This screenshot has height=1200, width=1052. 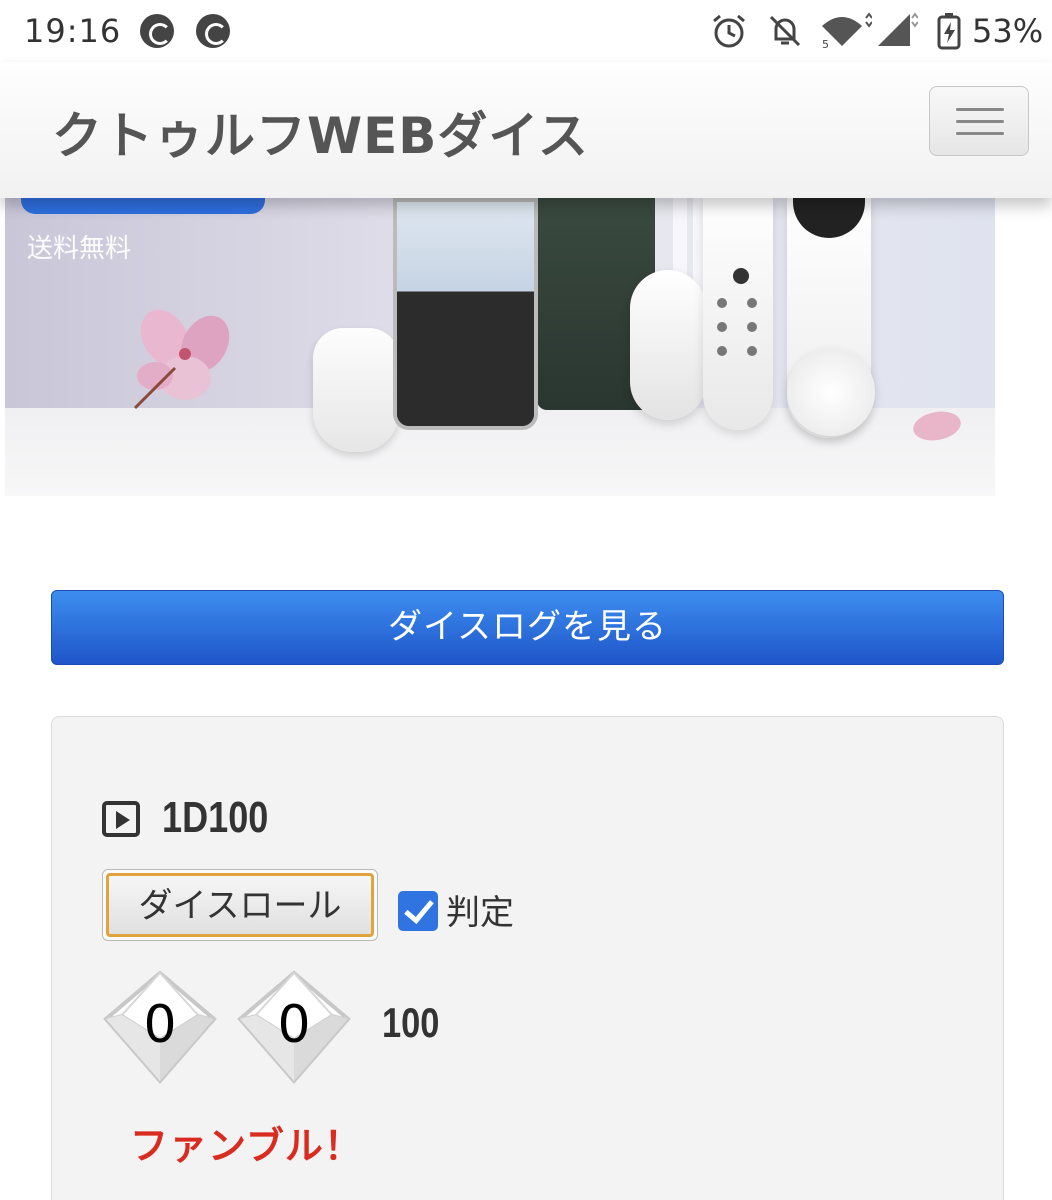 What do you see at coordinates (668, 345) in the screenshot?
I see `chromecast-image` at bounding box center [668, 345].